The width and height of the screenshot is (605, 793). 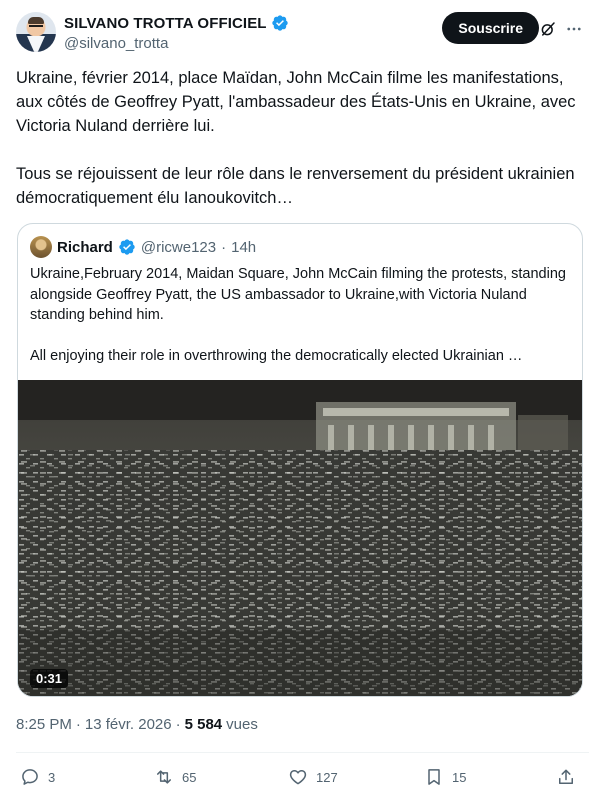 What do you see at coordinates (548, 29) in the screenshot?
I see `grok-icon` at bounding box center [548, 29].